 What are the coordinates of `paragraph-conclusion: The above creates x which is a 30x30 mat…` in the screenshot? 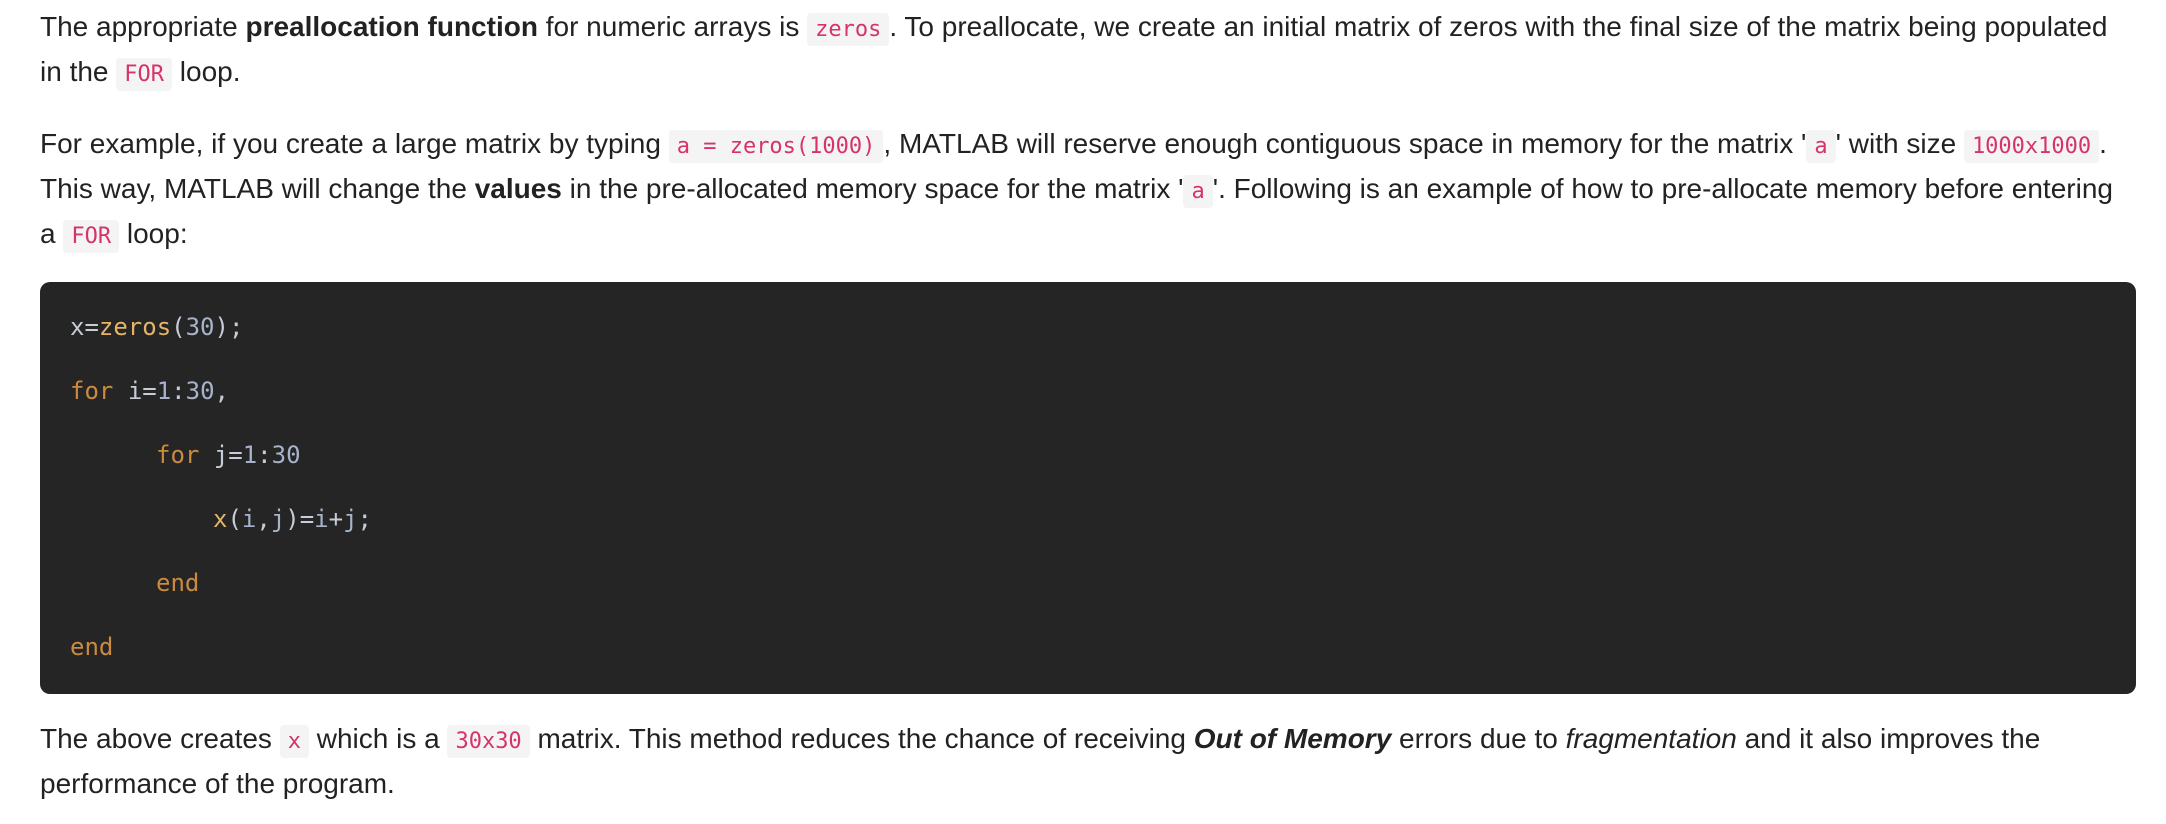 It's located at (1088, 761).